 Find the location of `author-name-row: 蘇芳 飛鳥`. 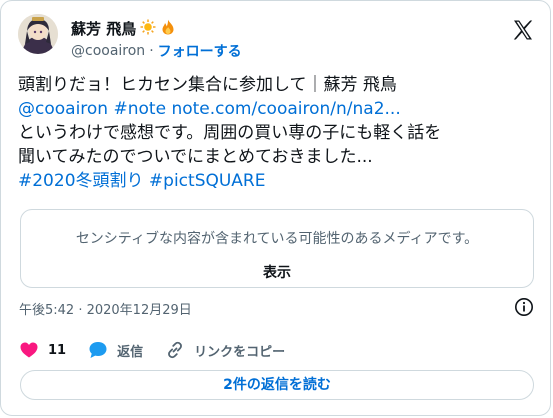

author-name-row: 蘇芳 飛鳥 is located at coordinates (123, 28).